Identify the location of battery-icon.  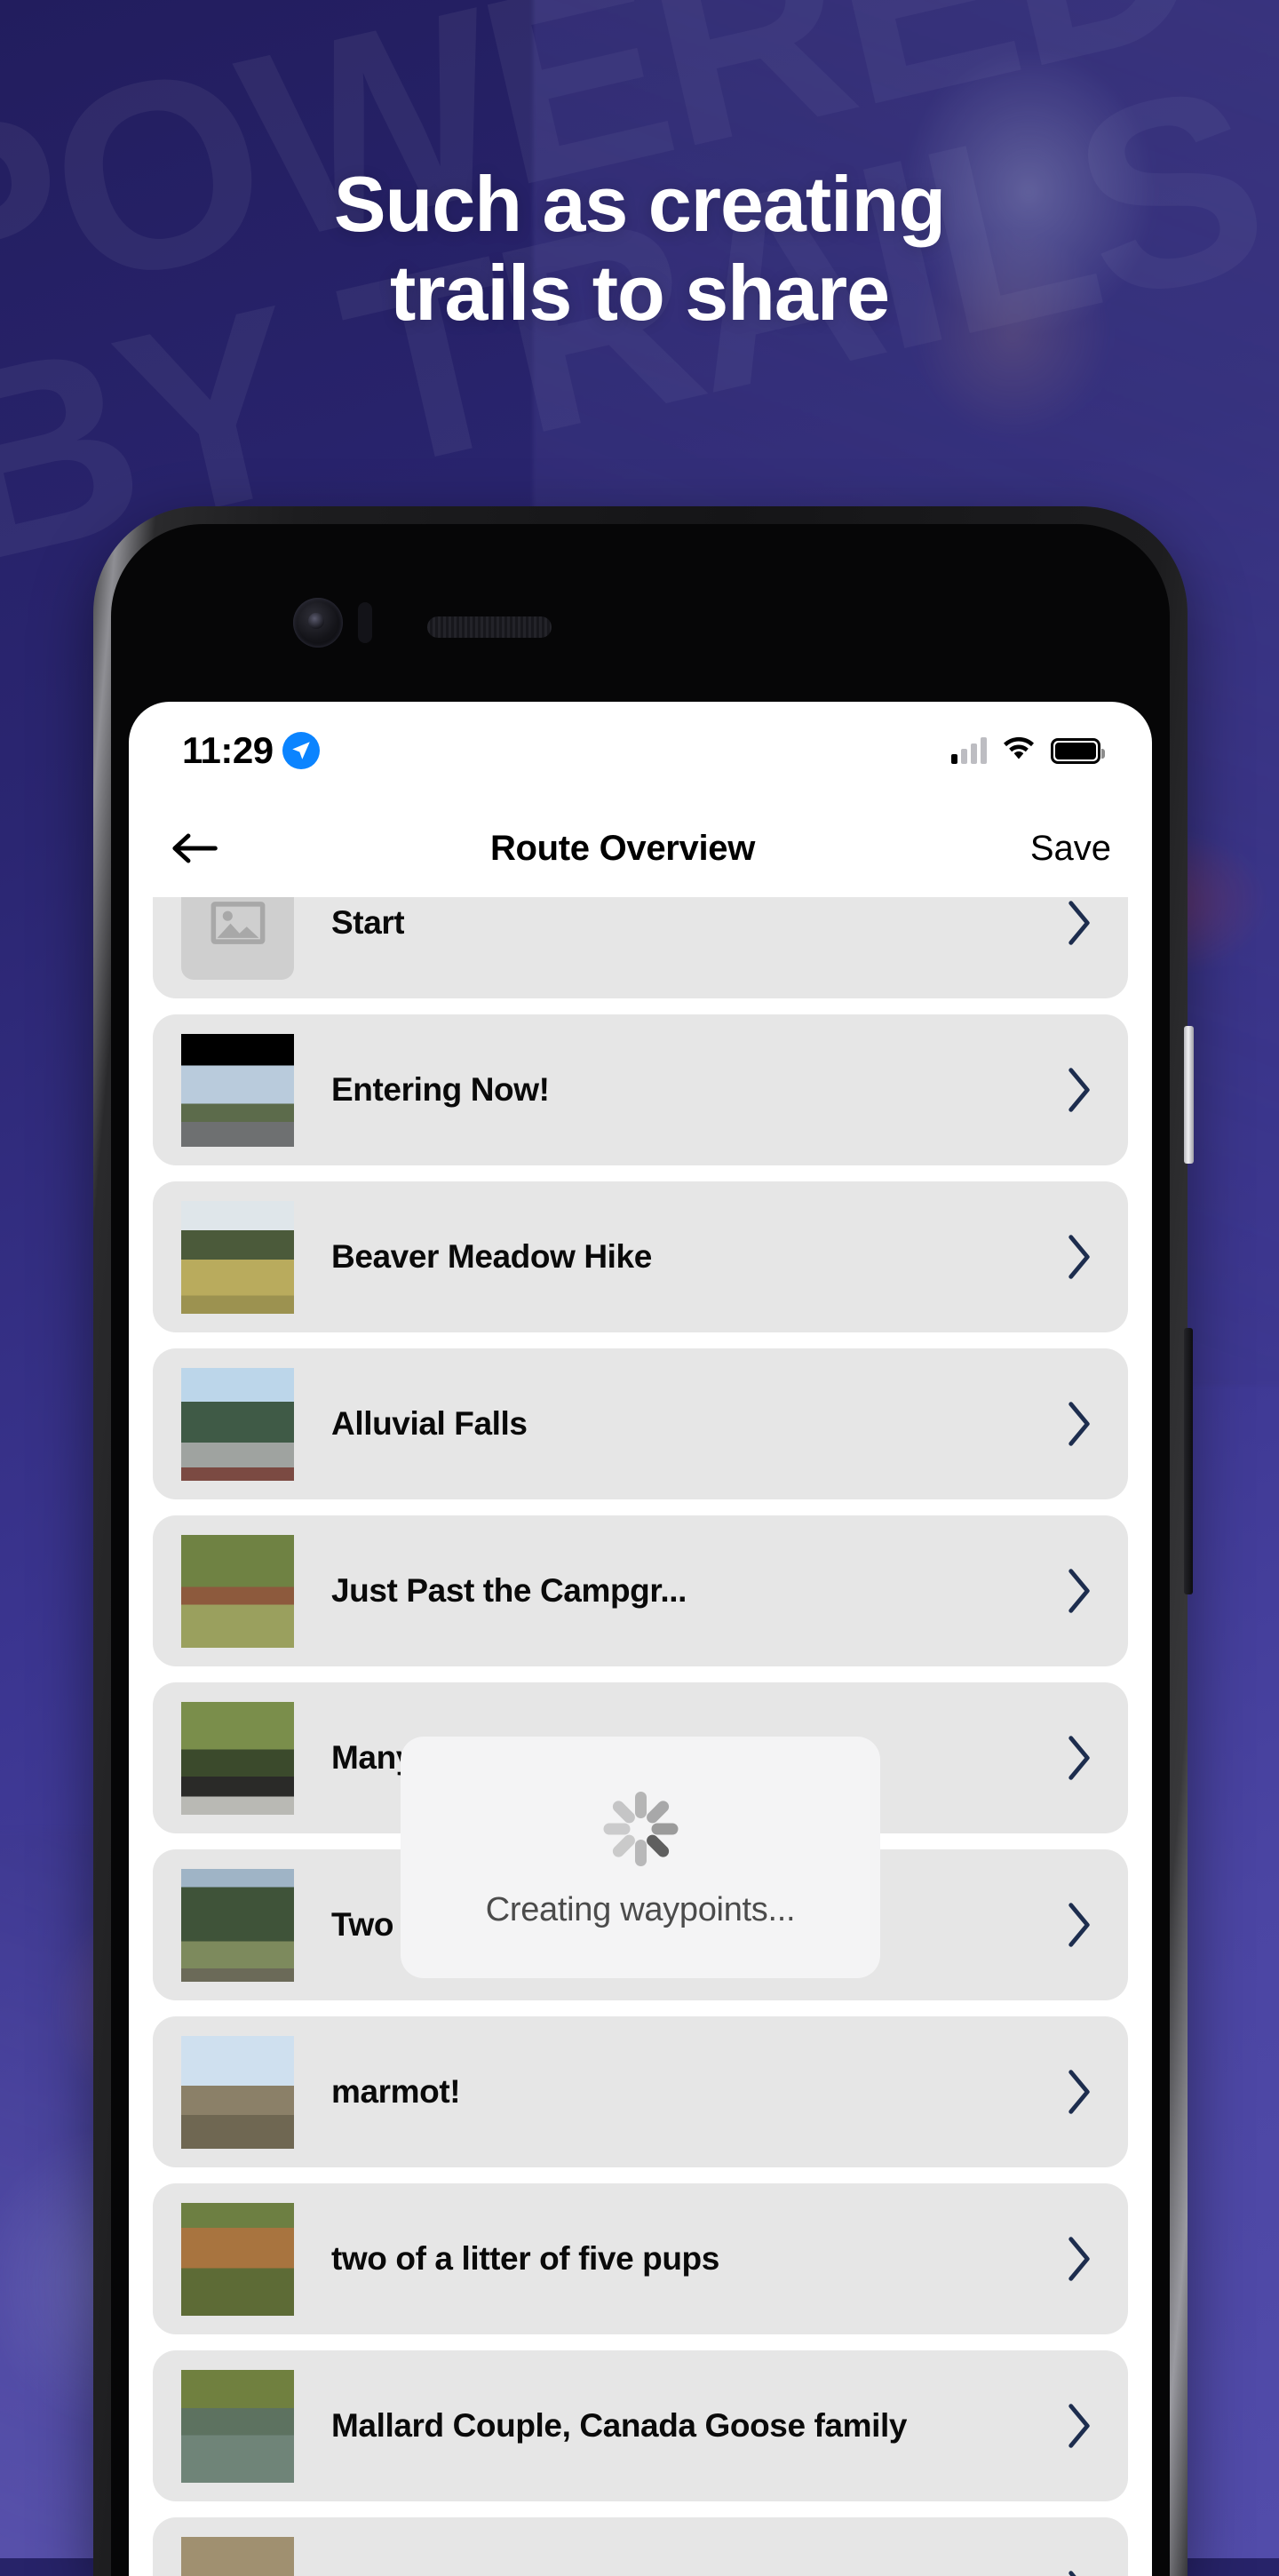
(1075, 751).